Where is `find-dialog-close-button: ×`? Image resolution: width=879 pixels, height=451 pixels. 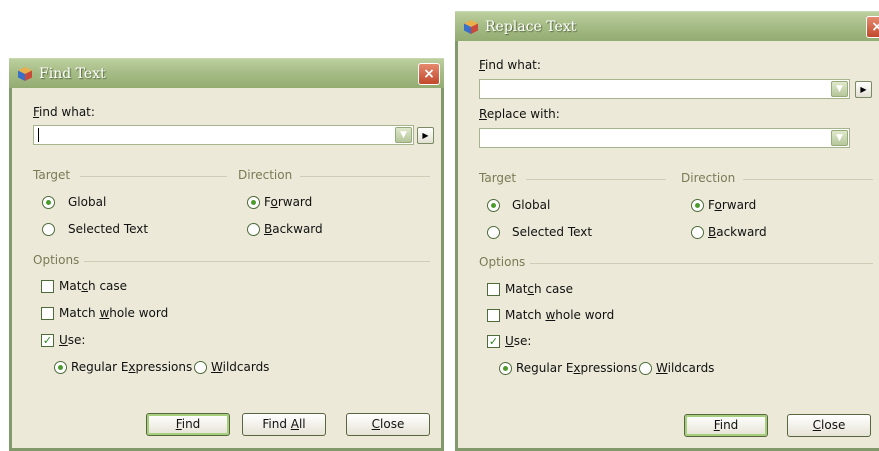 find-dialog-close-button: × is located at coordinates (429, 74).